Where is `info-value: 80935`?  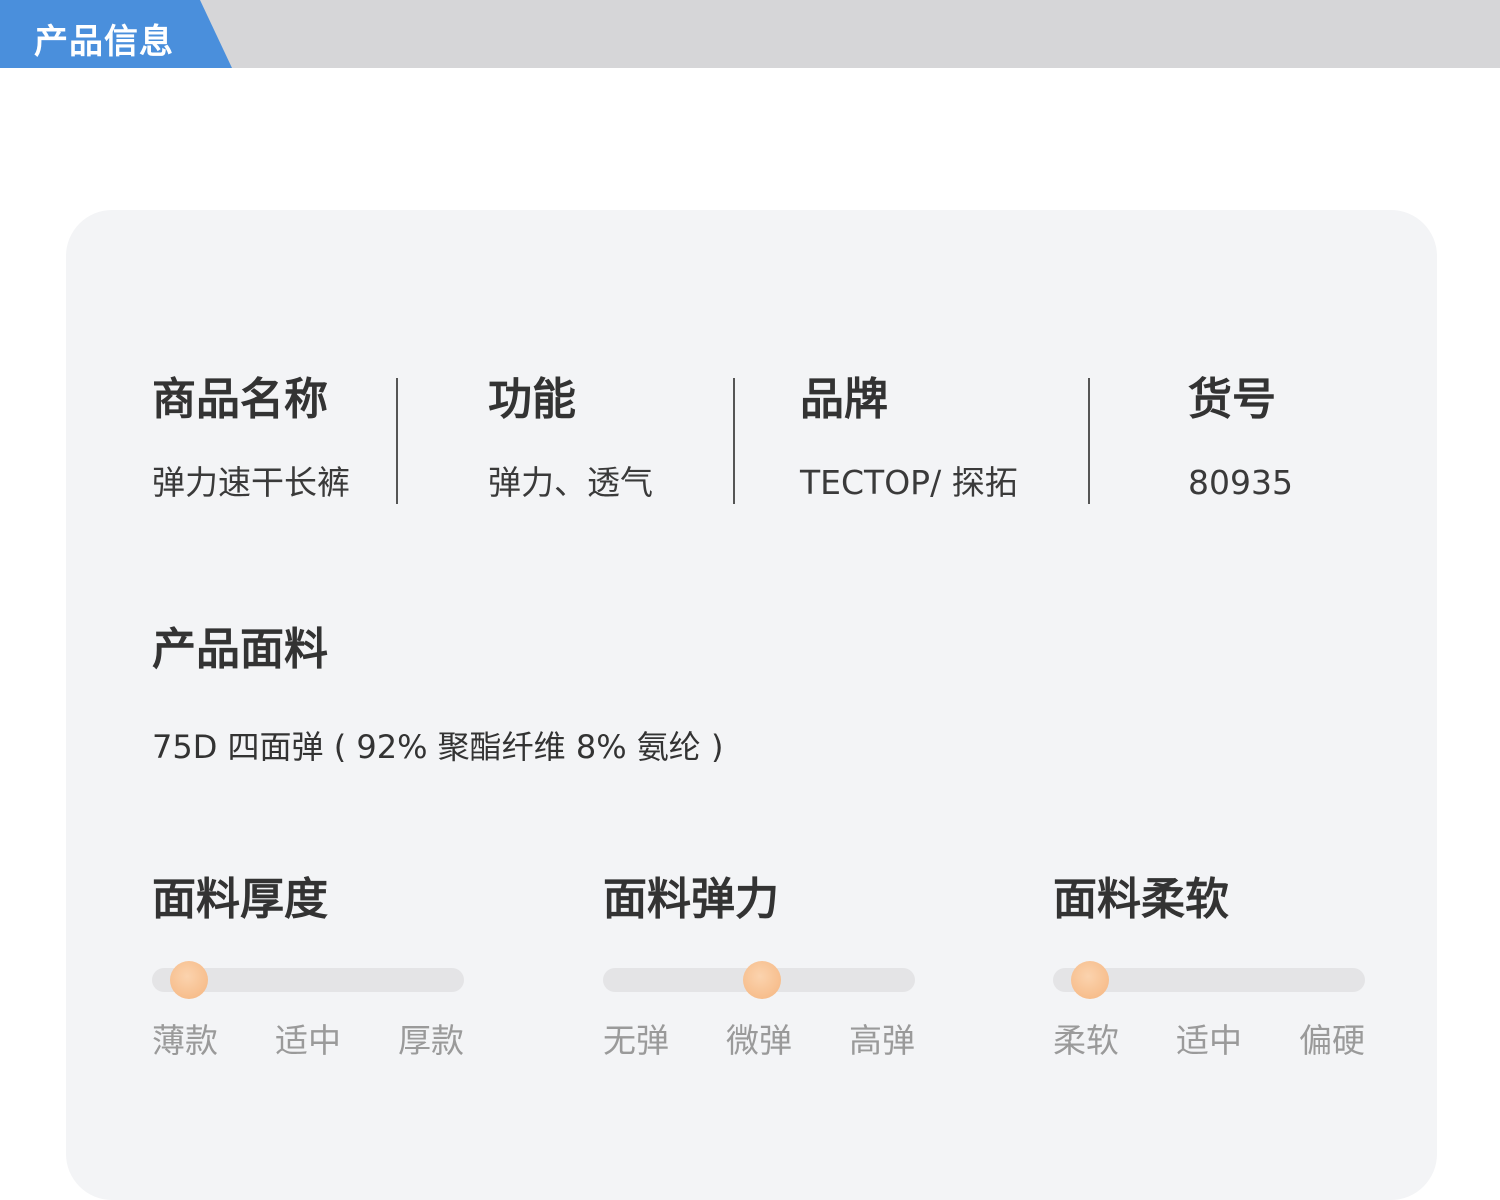 info-value: 80935 is located at coordinates (1240, 482).